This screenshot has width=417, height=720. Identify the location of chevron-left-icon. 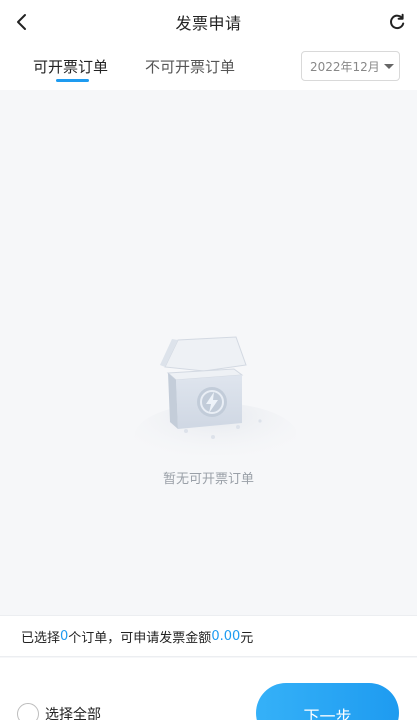
(21, 22).